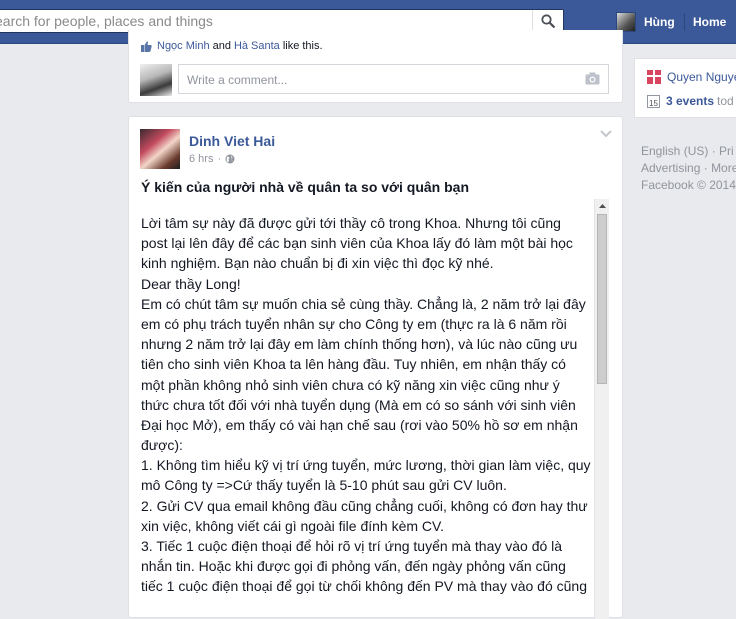 This screenshot has height=619, width=736. I want to click on footer-line-2: Advertising · More, so click(688, 168).